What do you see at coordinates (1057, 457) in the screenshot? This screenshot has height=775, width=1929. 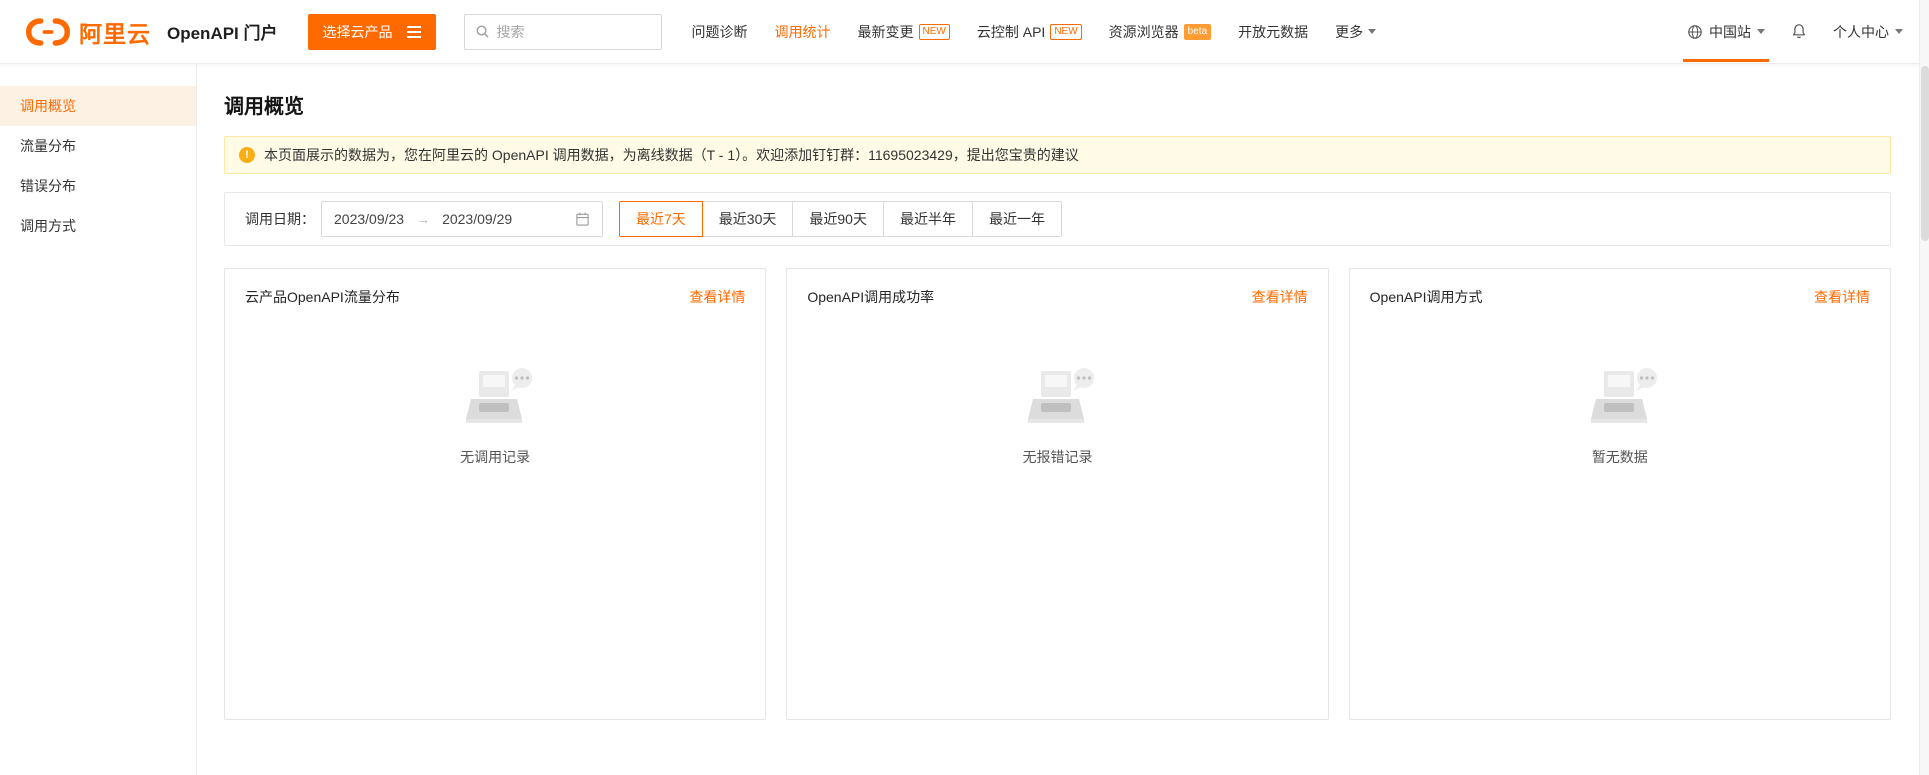 I see `empty-state-text: 无报错记录` at bounding box center [1057, 457].